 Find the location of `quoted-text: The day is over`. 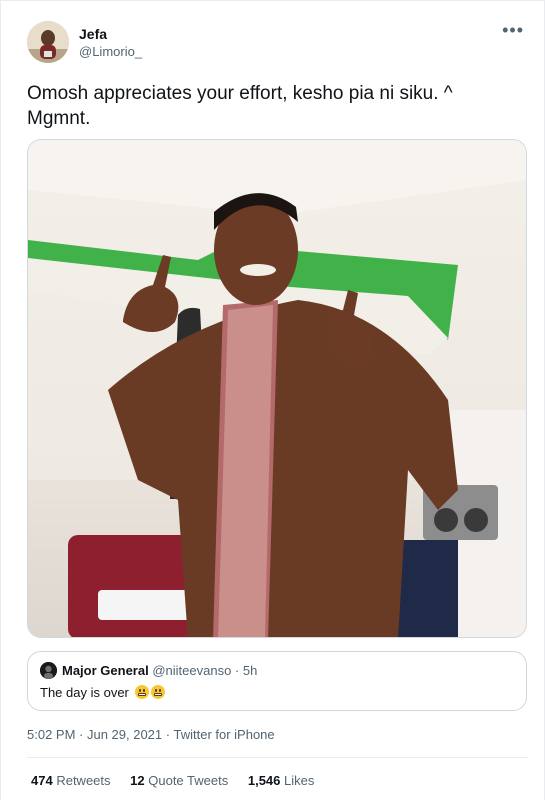

quoted-text: The day is over is located at coordinates (84, 692).